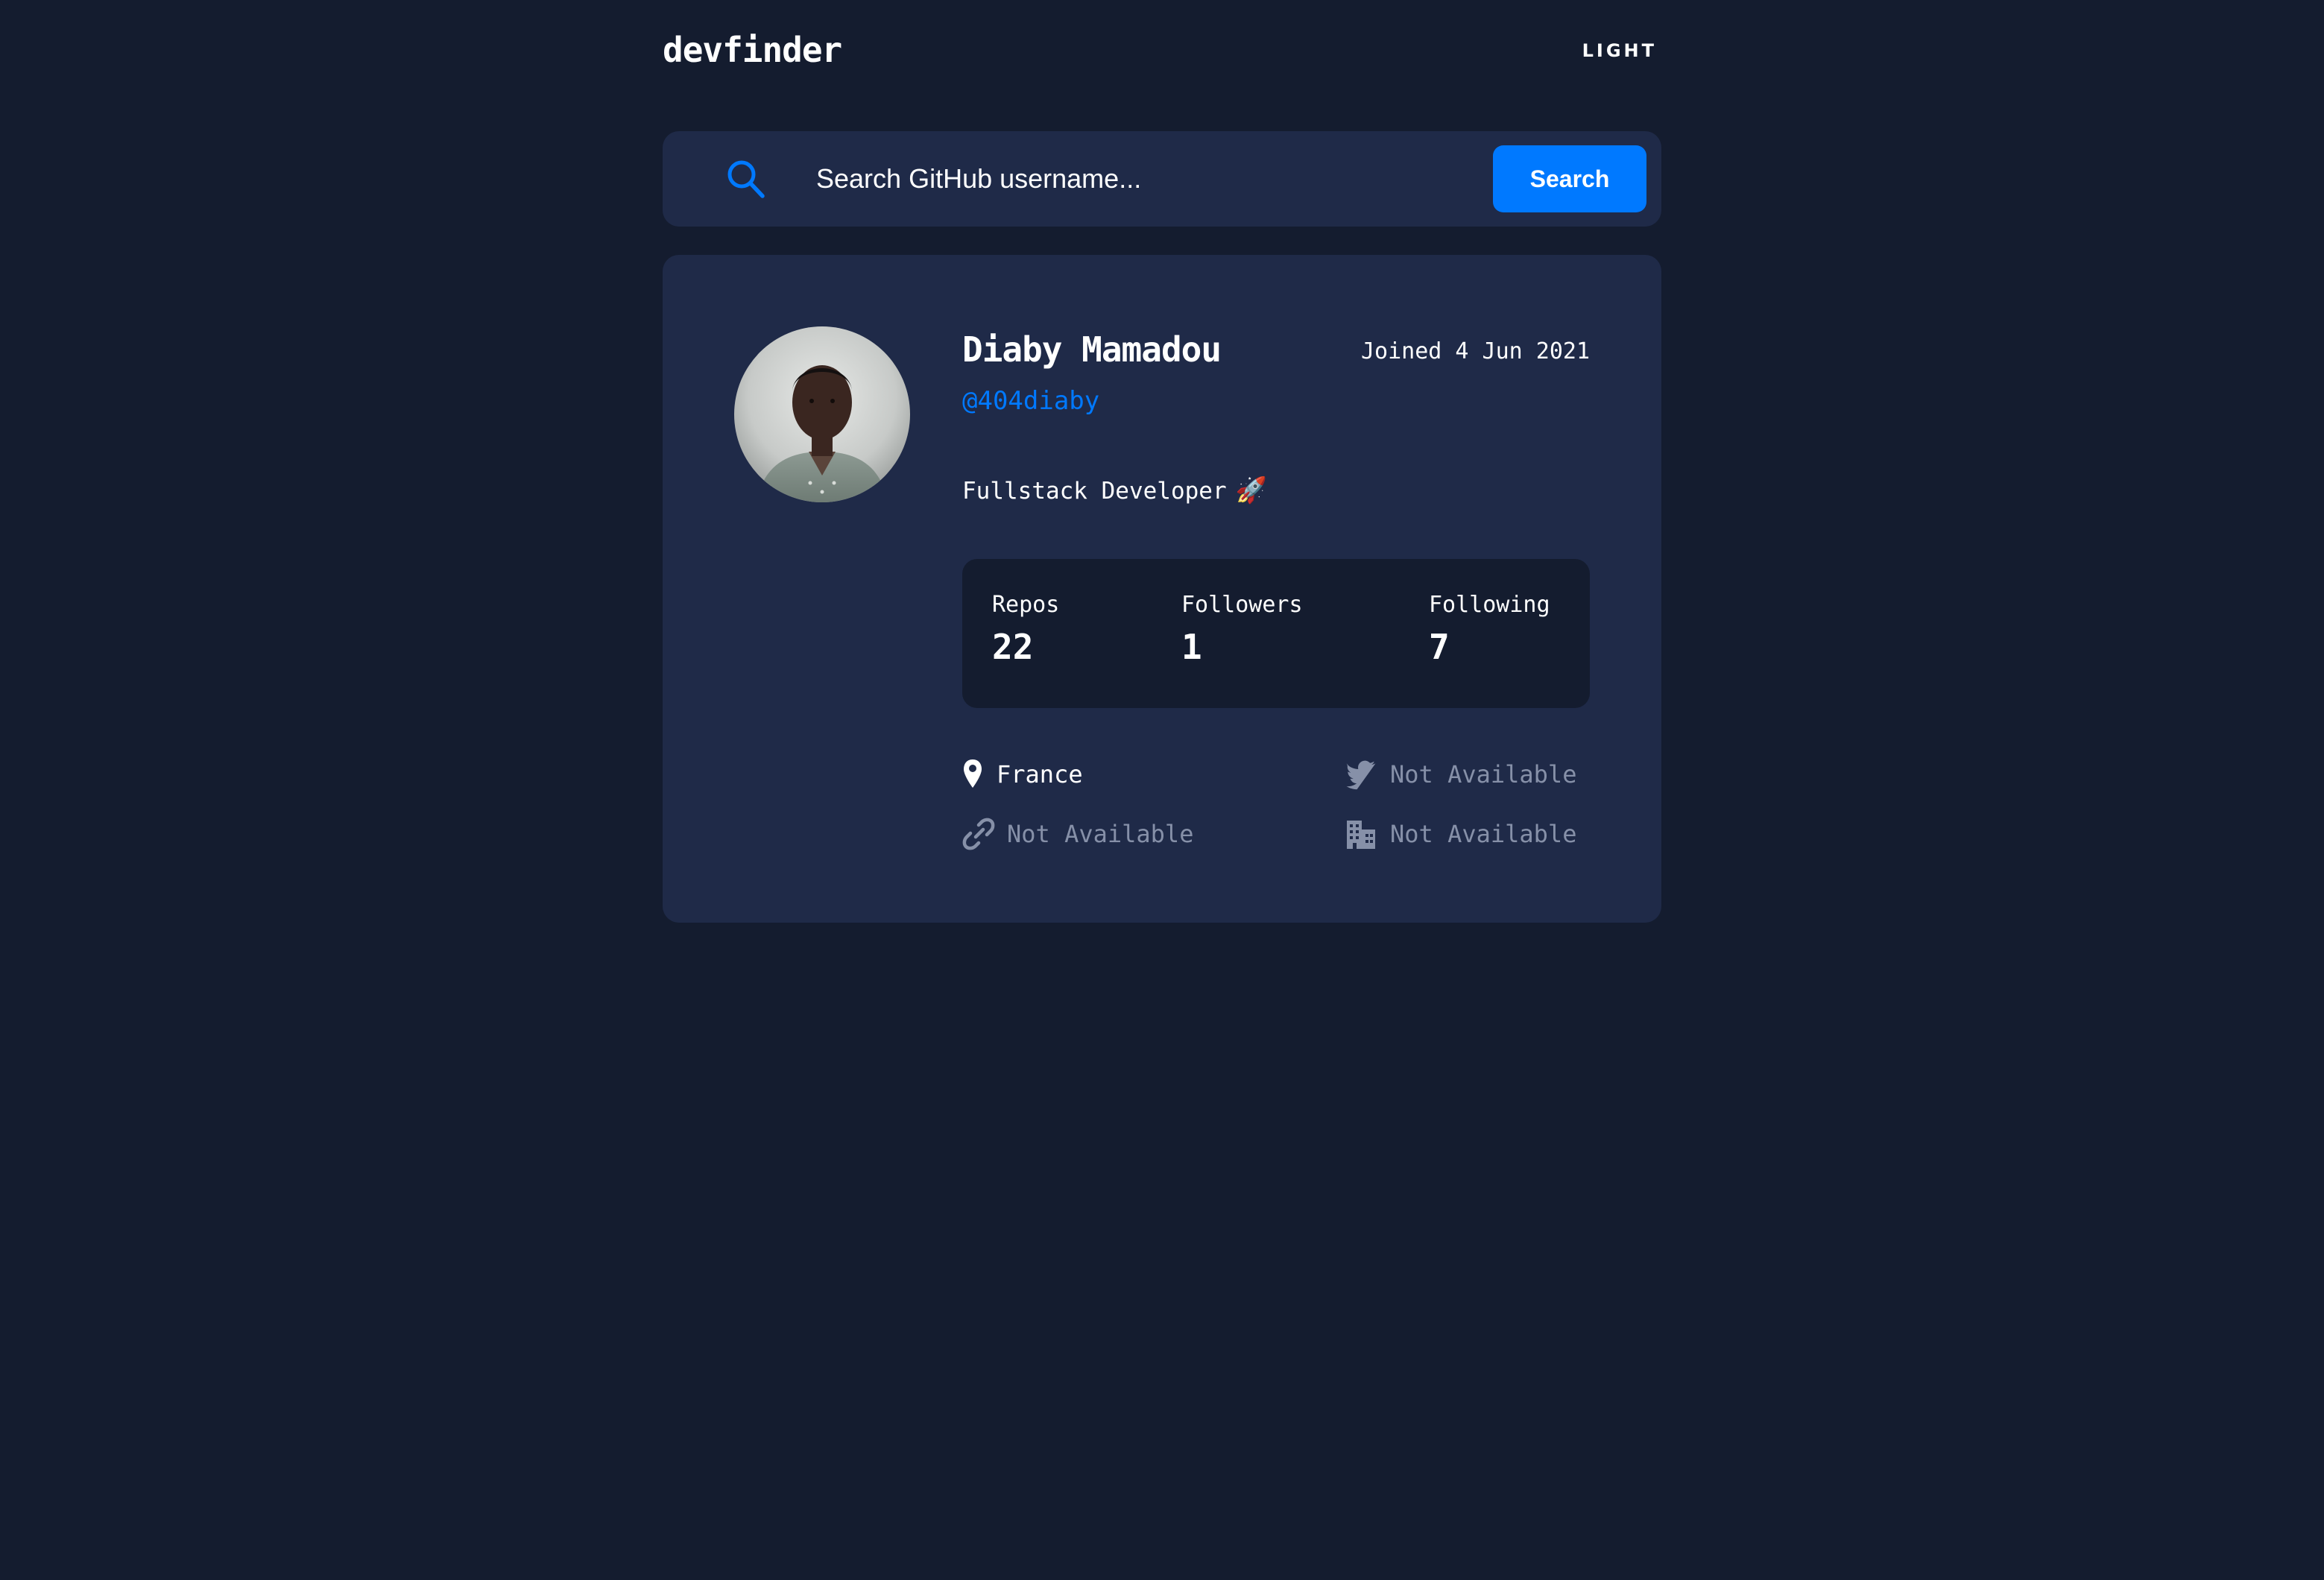 The height and width of the screenshot is (1580, 2324). I want to click on twitter-row: Not Available, so click(1460, 774).